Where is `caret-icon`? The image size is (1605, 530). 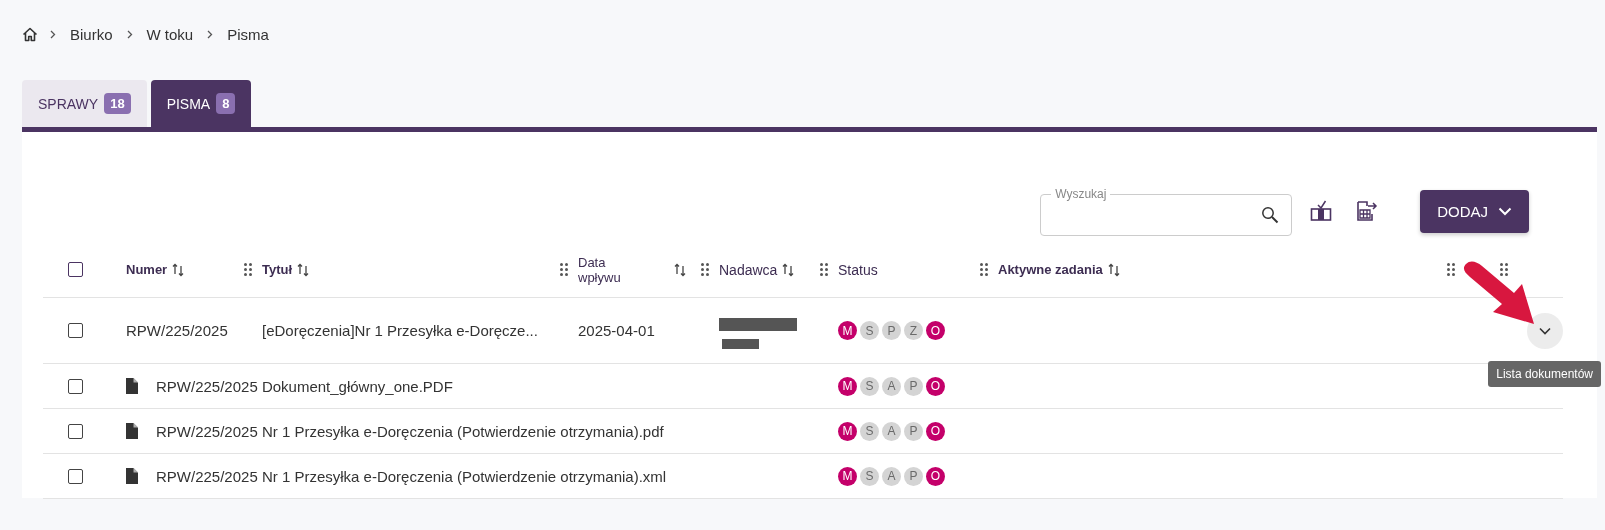
caret-icon is located at coordinates (1505, 211).